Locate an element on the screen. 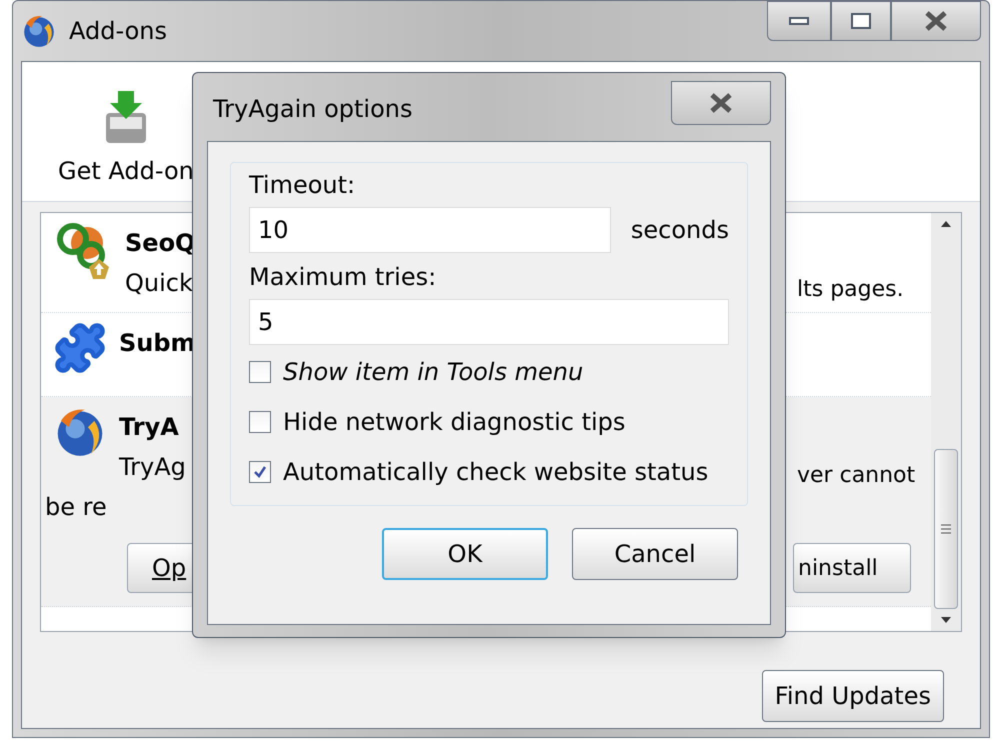 The width and height of the screenshot is (1000, 744). timeout-field: 10 is located at coordinates (430, 230).